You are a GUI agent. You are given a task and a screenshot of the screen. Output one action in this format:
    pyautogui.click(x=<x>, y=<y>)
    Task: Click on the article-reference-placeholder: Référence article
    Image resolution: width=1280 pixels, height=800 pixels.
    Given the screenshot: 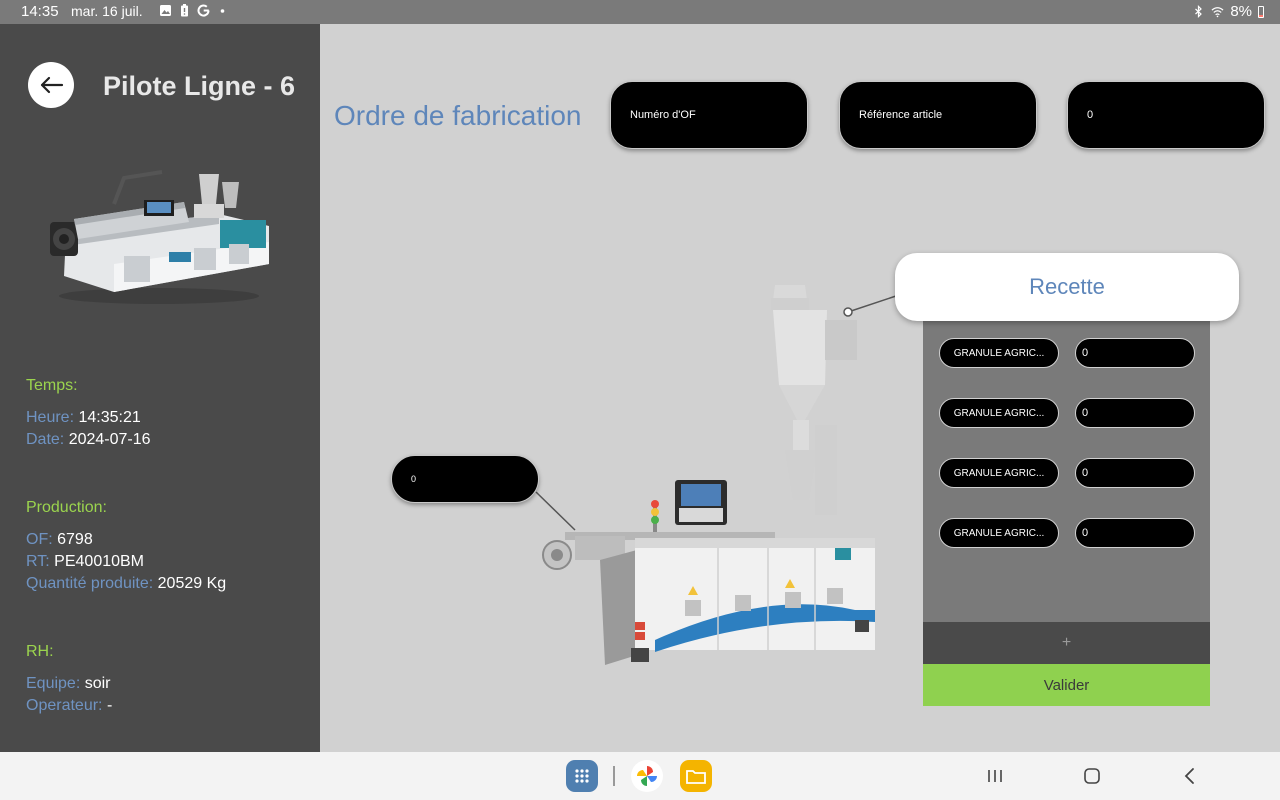 What is the action you would take?
    pyautogui.click(x=901, y=115)
    